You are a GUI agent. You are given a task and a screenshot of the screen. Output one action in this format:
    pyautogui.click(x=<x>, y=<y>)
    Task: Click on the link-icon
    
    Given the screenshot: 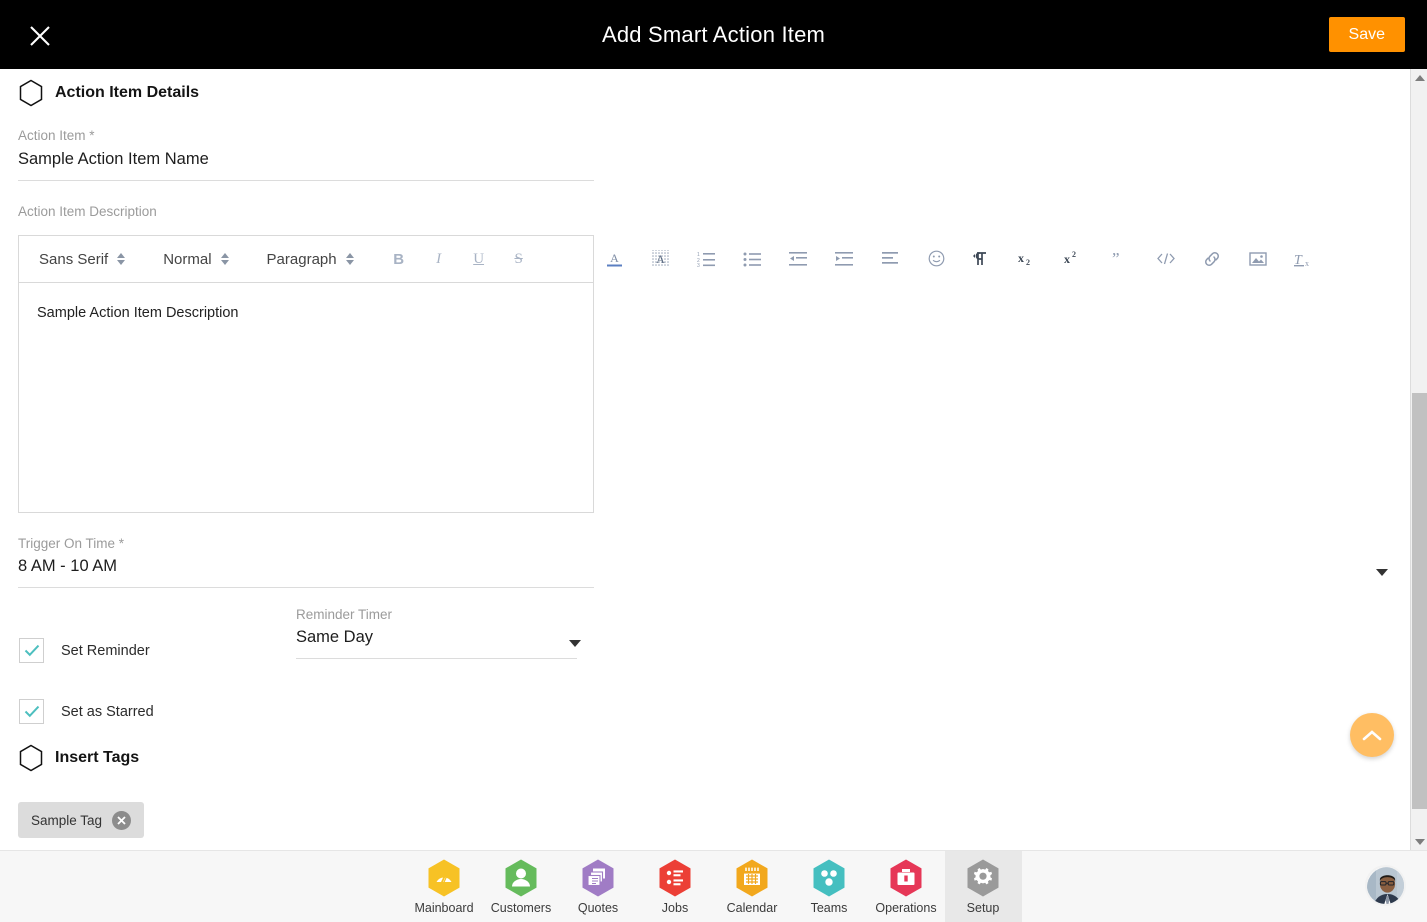 What is the action you would take?
    pyautogui.click(x=1212, y=259)
    